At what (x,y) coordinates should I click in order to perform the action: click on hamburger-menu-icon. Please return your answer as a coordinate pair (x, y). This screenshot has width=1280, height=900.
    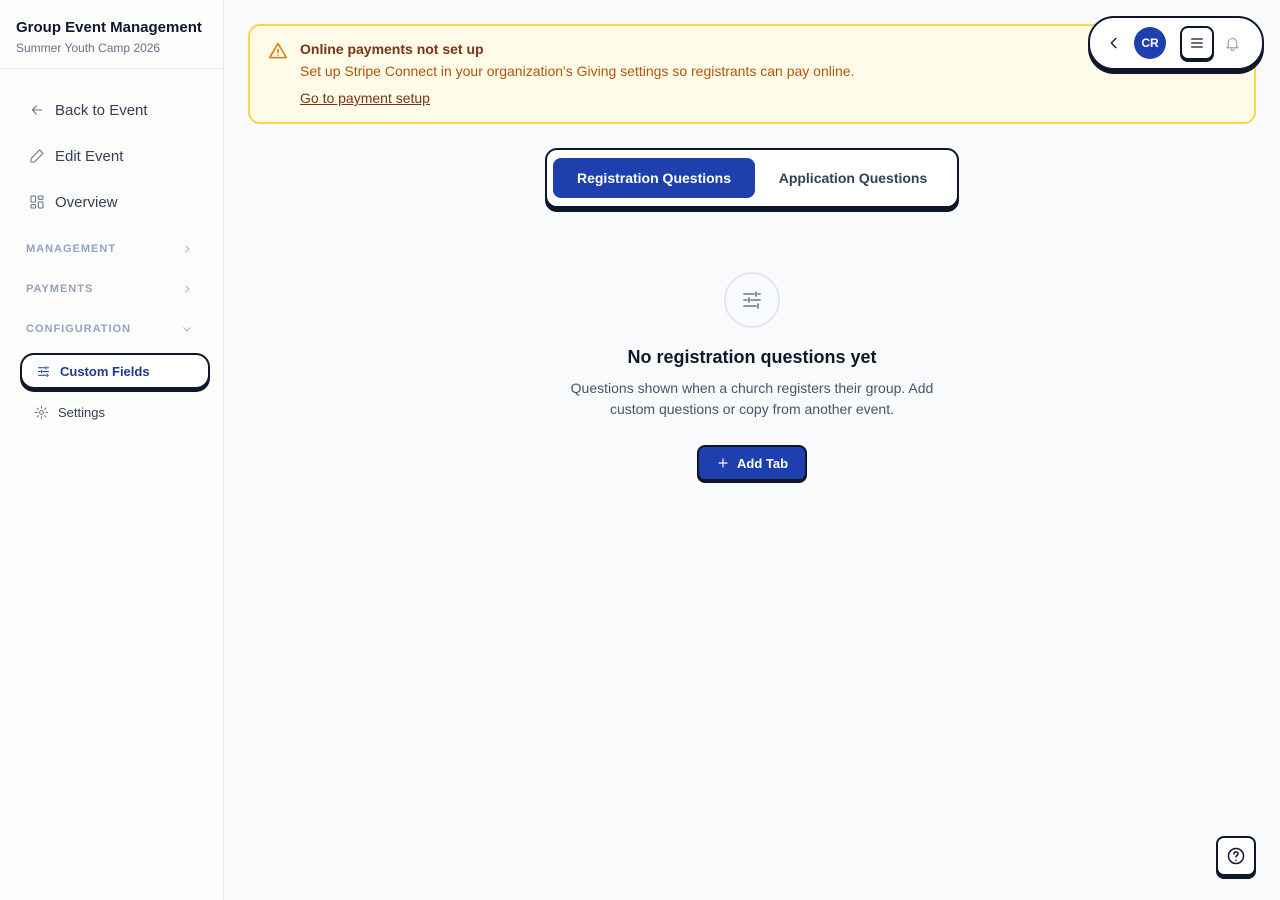
    Looking at the image, I should click on (1197, 43).